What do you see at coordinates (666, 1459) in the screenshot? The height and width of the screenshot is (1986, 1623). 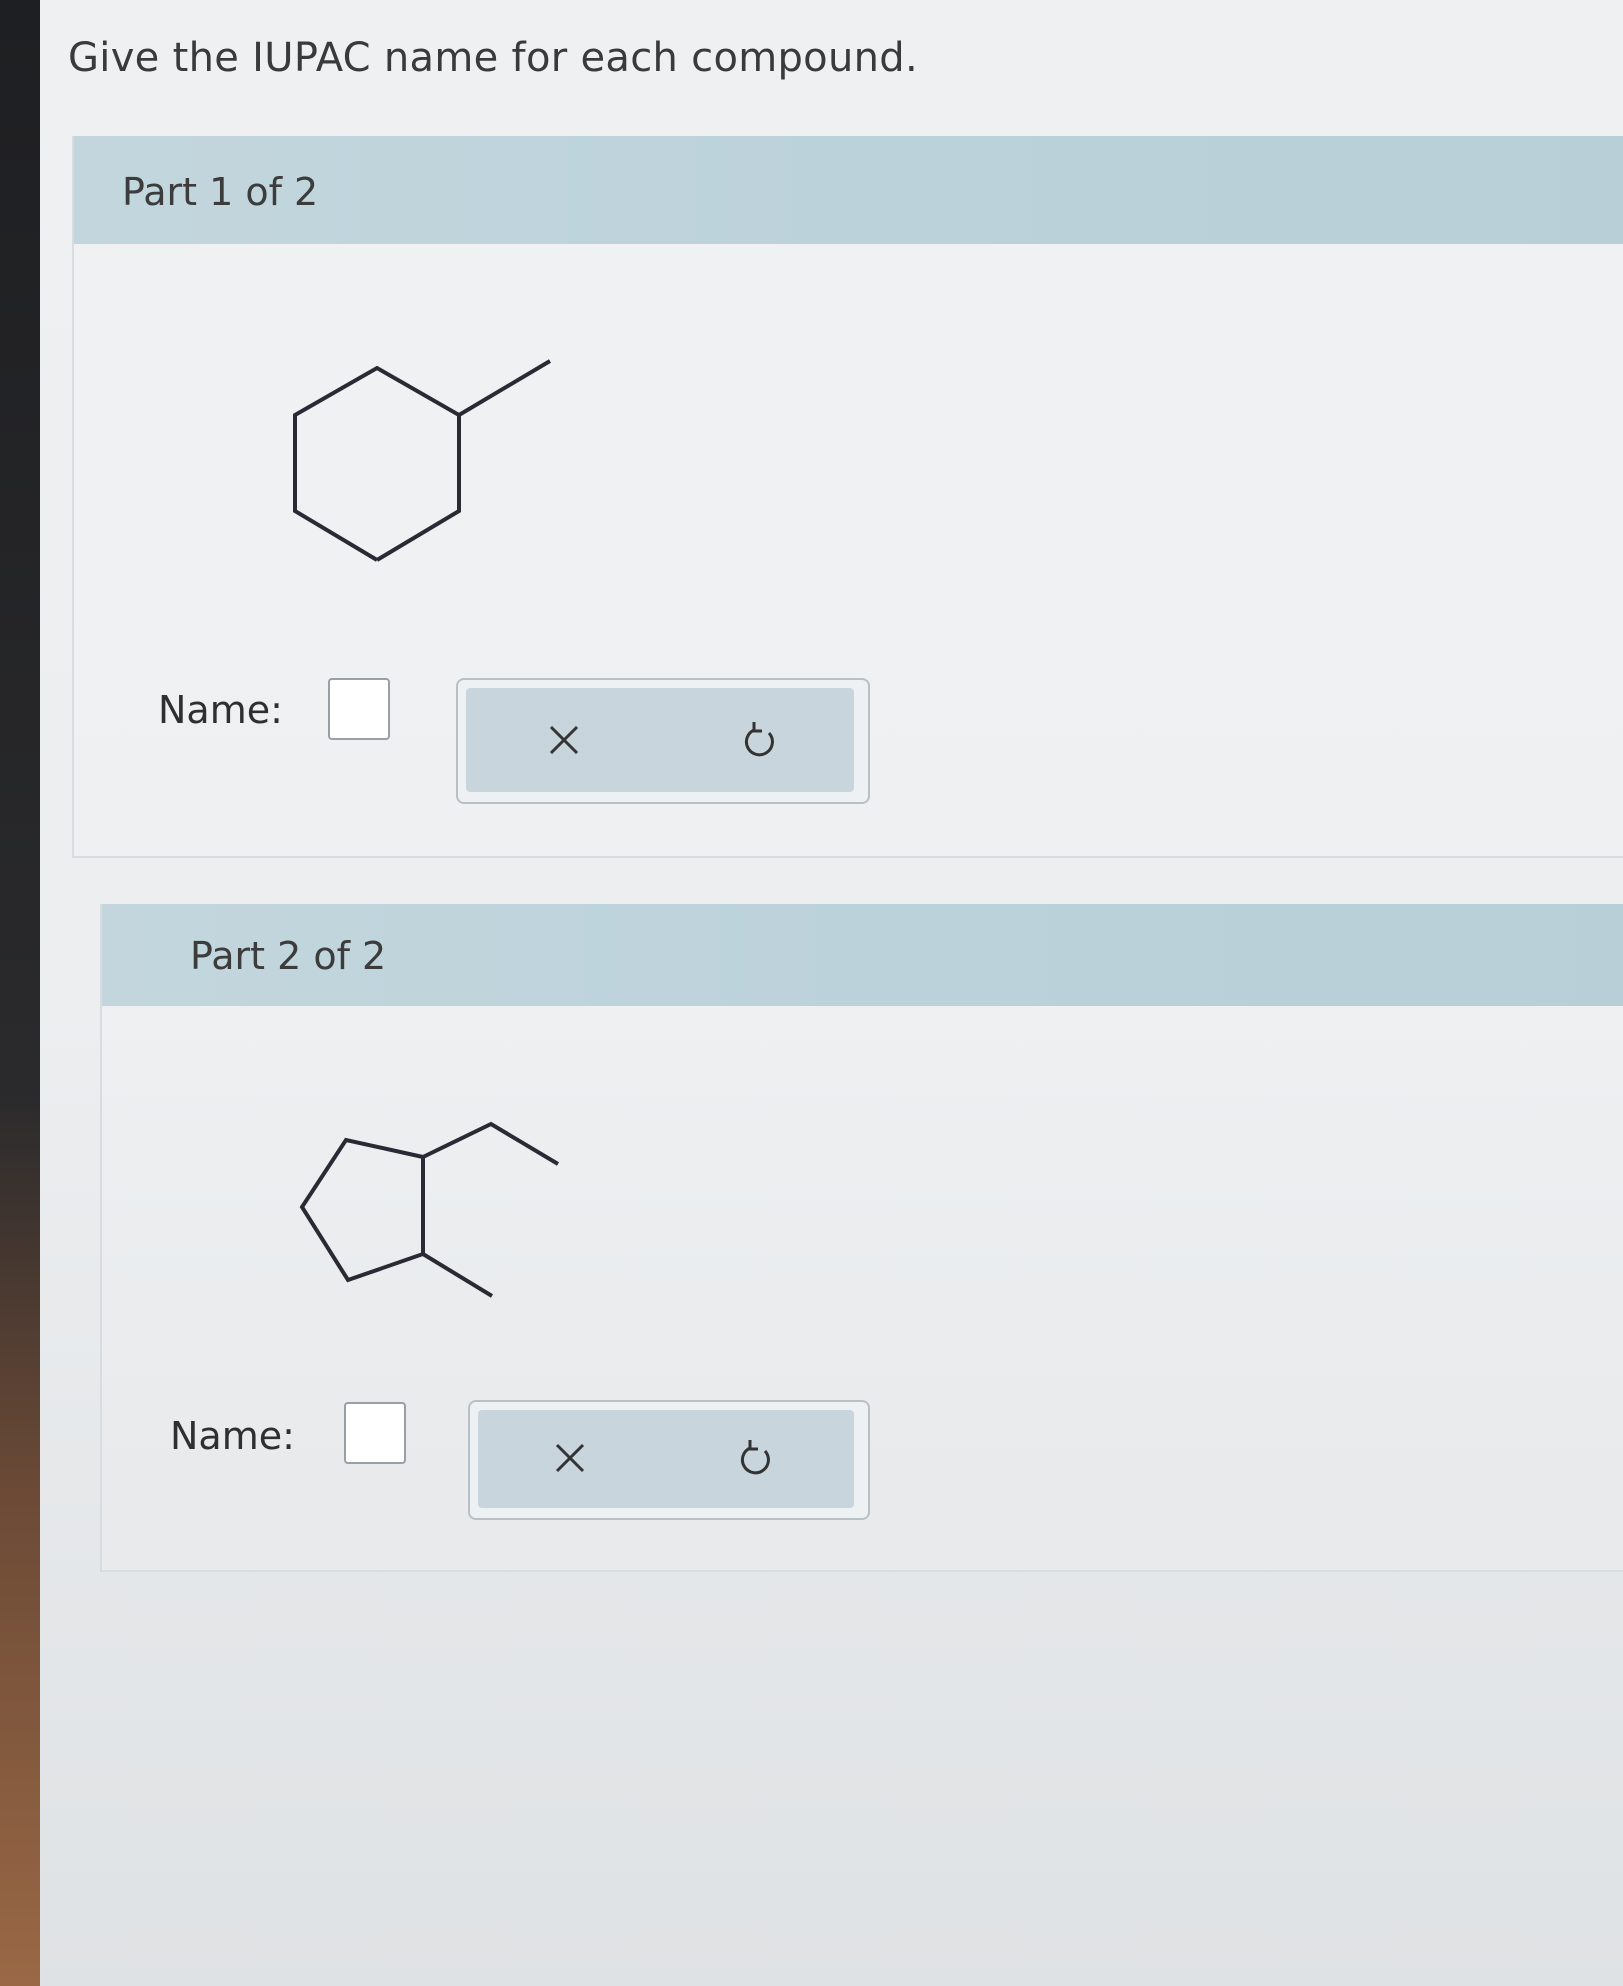 I see `answer-tools-2-bar` at bounding box center [666, 1459].